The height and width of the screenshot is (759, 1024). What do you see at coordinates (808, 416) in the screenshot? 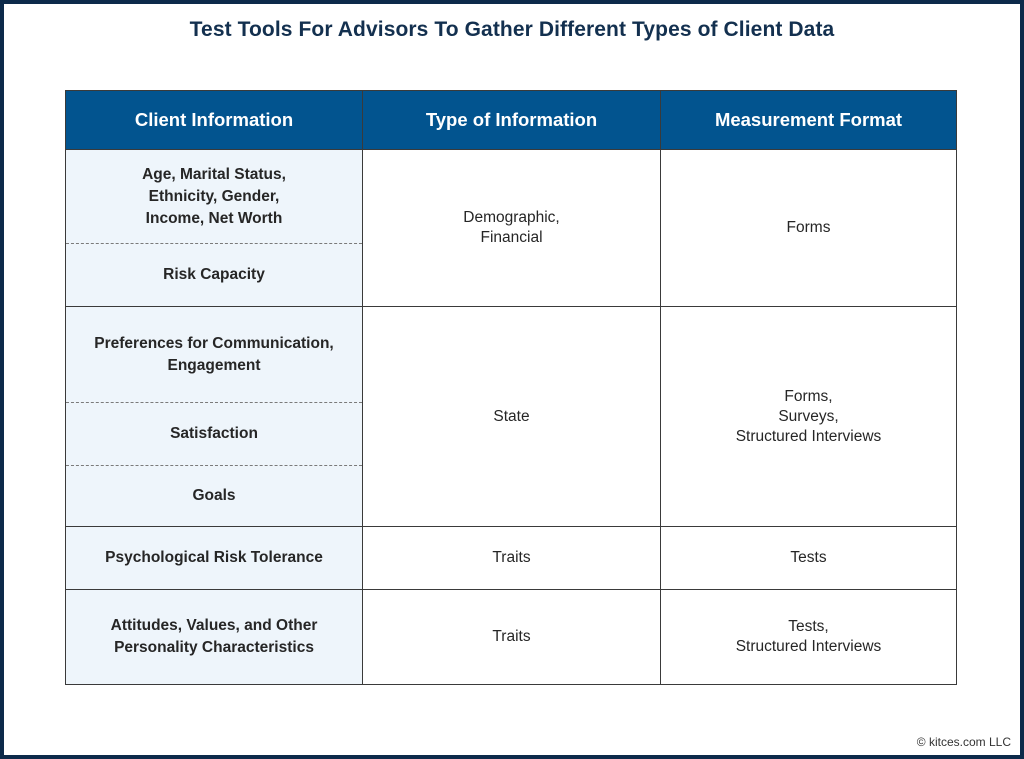
I see `format-cell: Forms, Surveys, Structured Interviews` at bounding box center [808, 416].